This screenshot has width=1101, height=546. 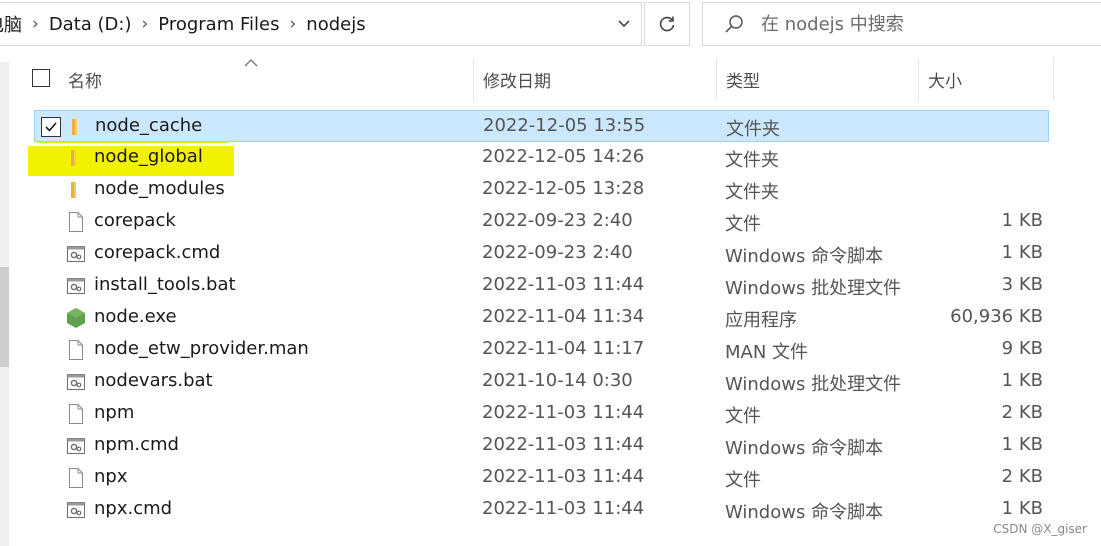 I want to click on column-header-type: 类型, so click(x=817, y=79).